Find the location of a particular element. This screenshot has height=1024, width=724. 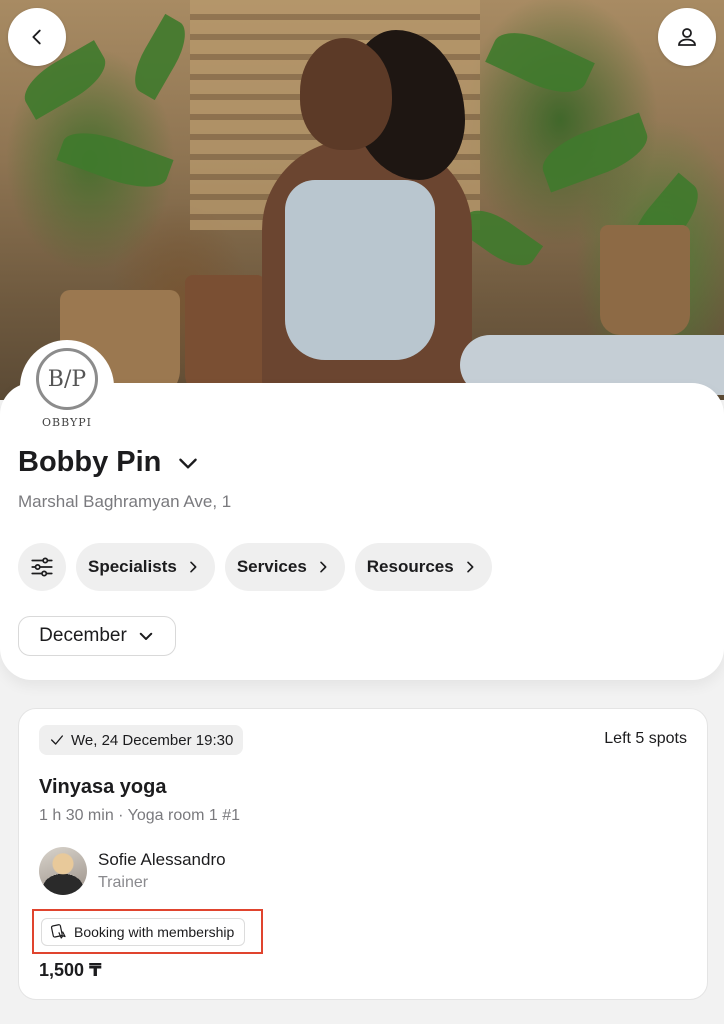

class-name: Vinyasa yoga is located at coordinates (103, 787).